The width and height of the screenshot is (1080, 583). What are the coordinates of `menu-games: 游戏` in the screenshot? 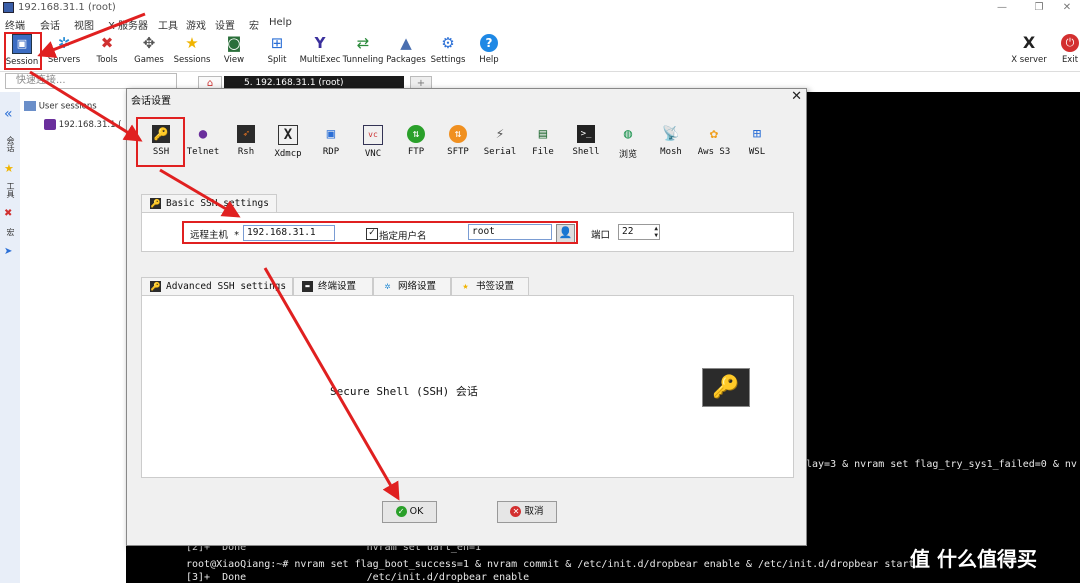 It's located at (196, 24).